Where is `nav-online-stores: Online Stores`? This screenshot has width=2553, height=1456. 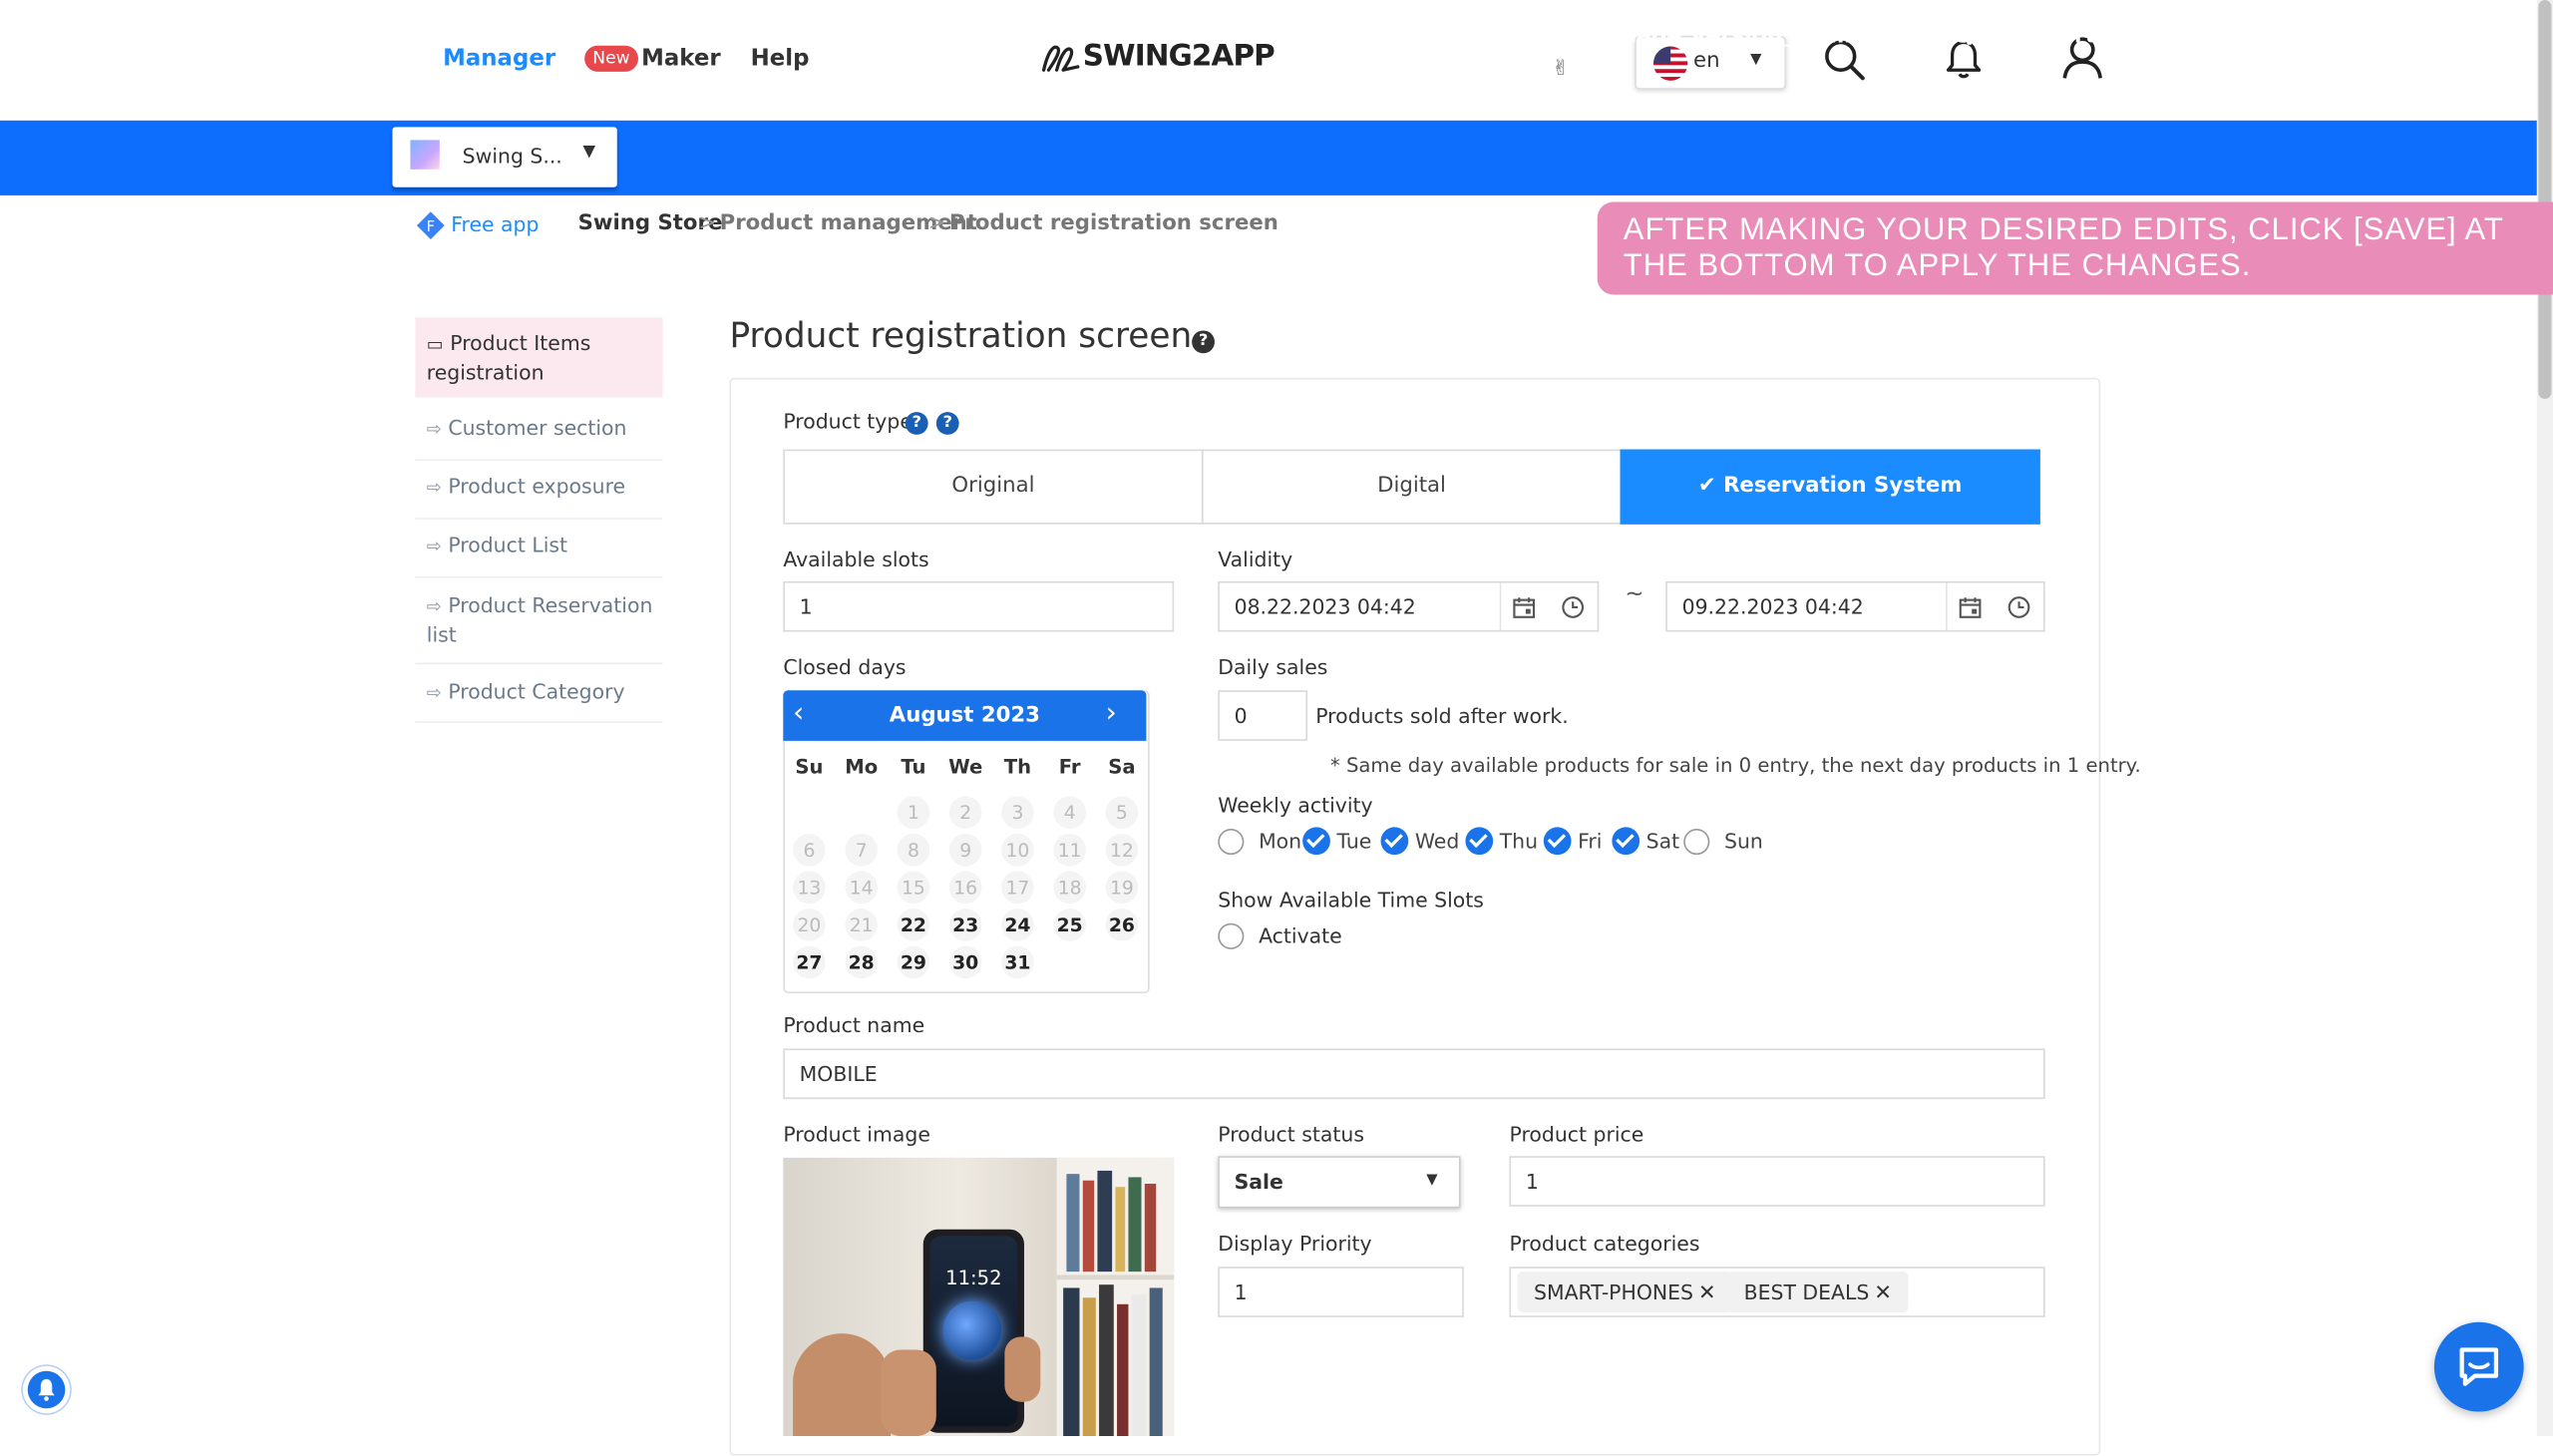
nav-online-stores: Online Stores is located at coordinates (1871, 37).